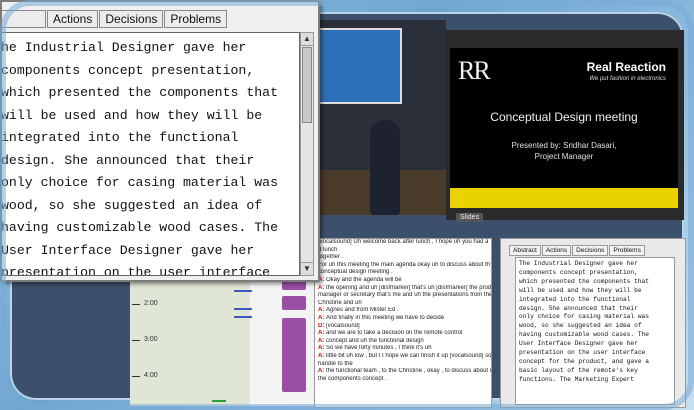 This screenshot has width=694, height=410. What do you see at coordinates (352, 378) in the screenshot?
I see `utterance-text: the components concept .` at bounding box center [352, 378].